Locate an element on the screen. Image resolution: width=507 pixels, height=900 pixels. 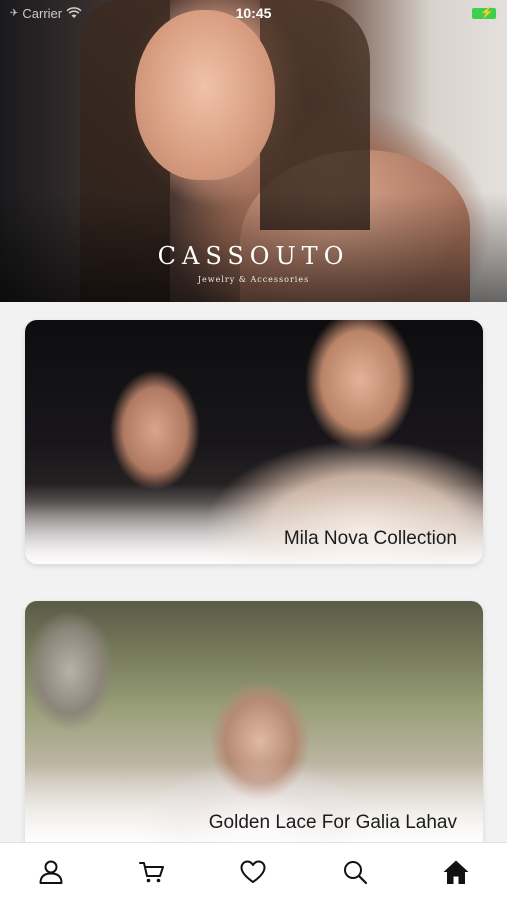
cart-icon is located at coordinates (152, 871).